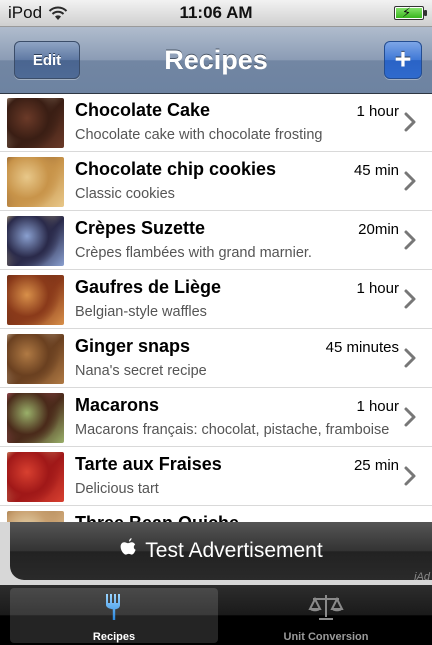 Image resolution: width=432 pixels, height=645 pixels. What do you see at coordinates (148, 287) in the screenshot?
I see `recipe-title: Gaufres de Liège` at bounding box center [148, 287].